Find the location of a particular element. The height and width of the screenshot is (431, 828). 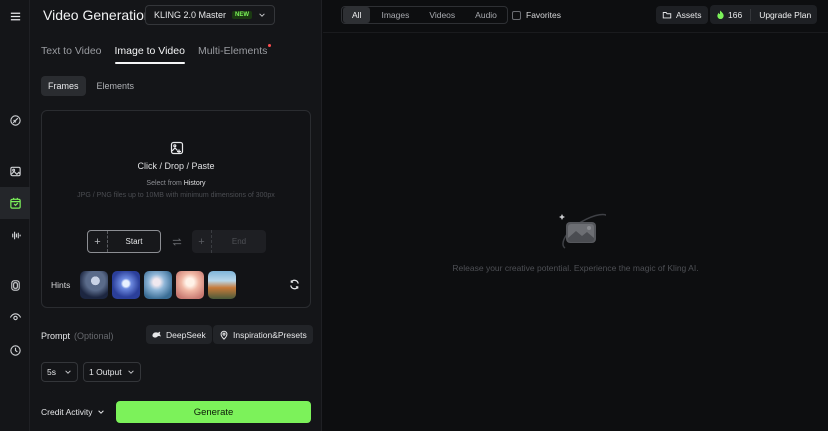

prompt-label: Prompt (Optional) is located at coordinates (77, 336).